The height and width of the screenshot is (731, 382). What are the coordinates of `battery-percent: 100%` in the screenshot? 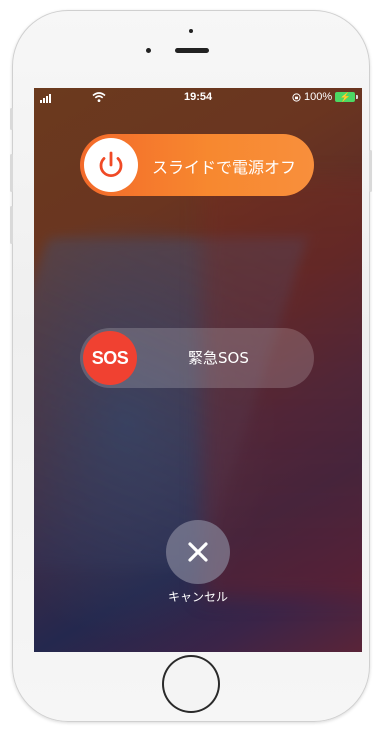 It's located at (318, 97).